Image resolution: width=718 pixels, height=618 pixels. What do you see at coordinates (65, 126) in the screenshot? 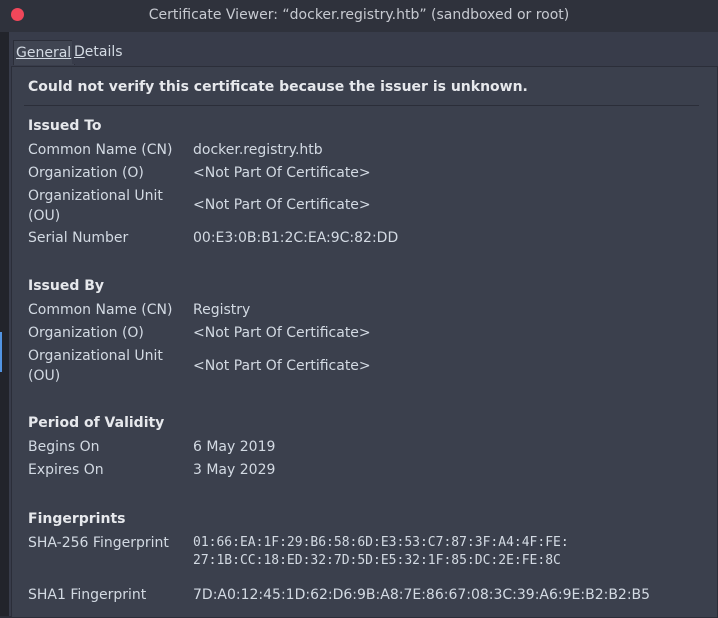
I see `issued-to-title: Issued To` at bounding box center [65, 126].